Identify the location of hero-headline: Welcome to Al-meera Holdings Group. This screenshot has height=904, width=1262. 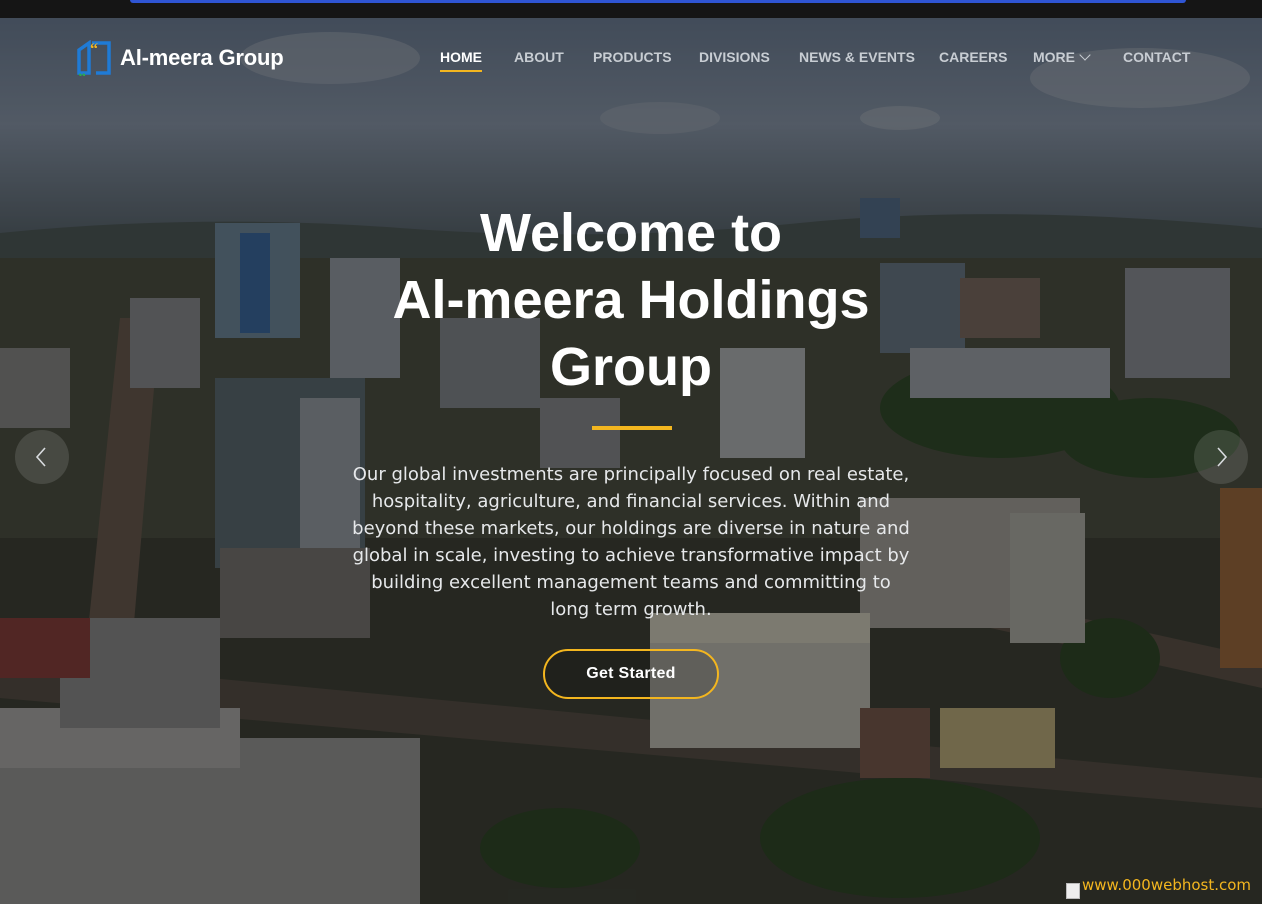
(631, 300).